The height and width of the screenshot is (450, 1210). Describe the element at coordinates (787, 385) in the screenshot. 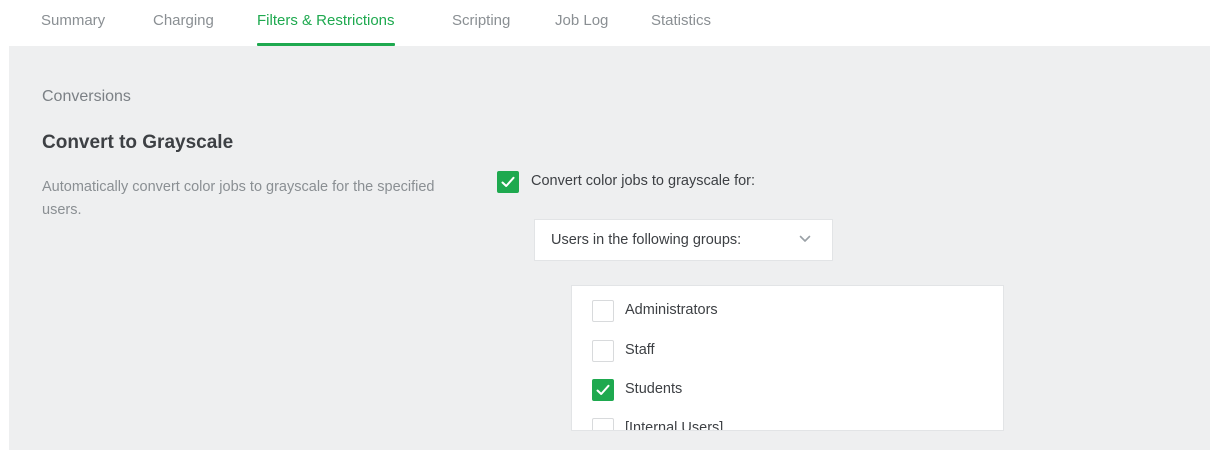

I see `group-item-students: Students` at that location.